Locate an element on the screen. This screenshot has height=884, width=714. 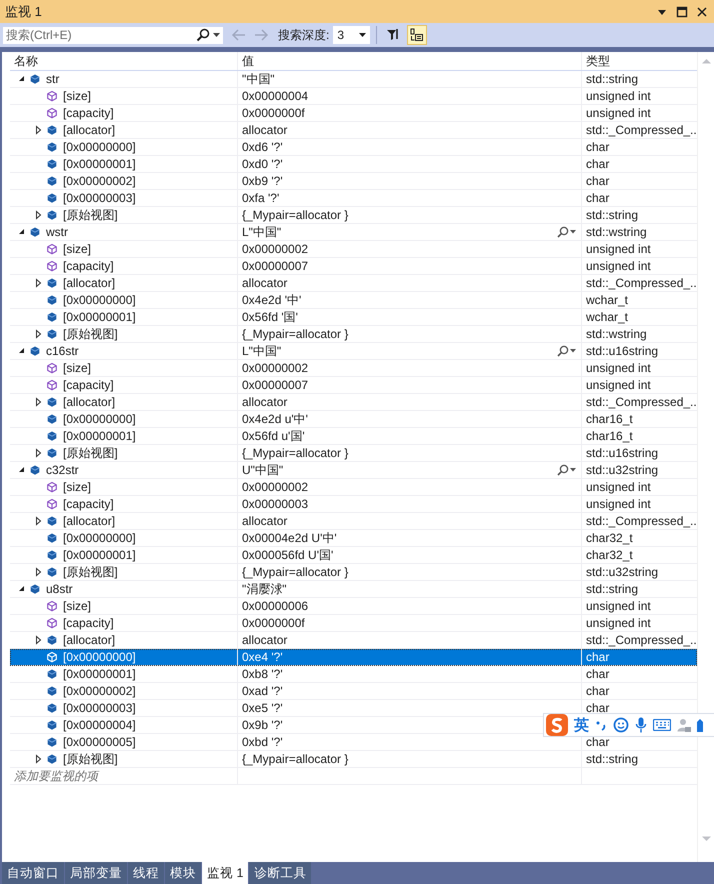
panel-tab: 诊断工具 is located at coordinates (280, 873).